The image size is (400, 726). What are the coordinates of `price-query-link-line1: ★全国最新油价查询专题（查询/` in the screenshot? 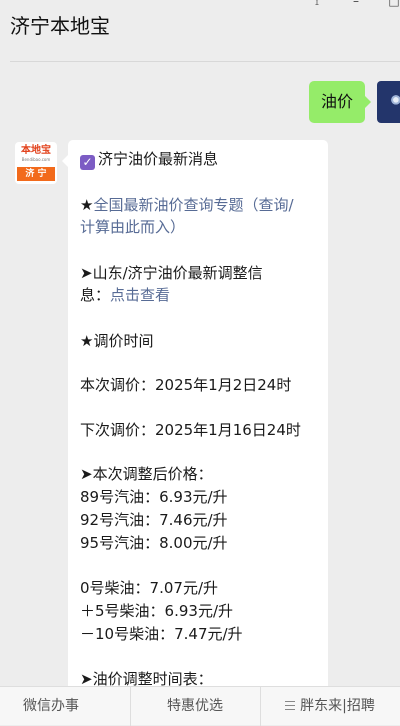 It's located at (187, 205).